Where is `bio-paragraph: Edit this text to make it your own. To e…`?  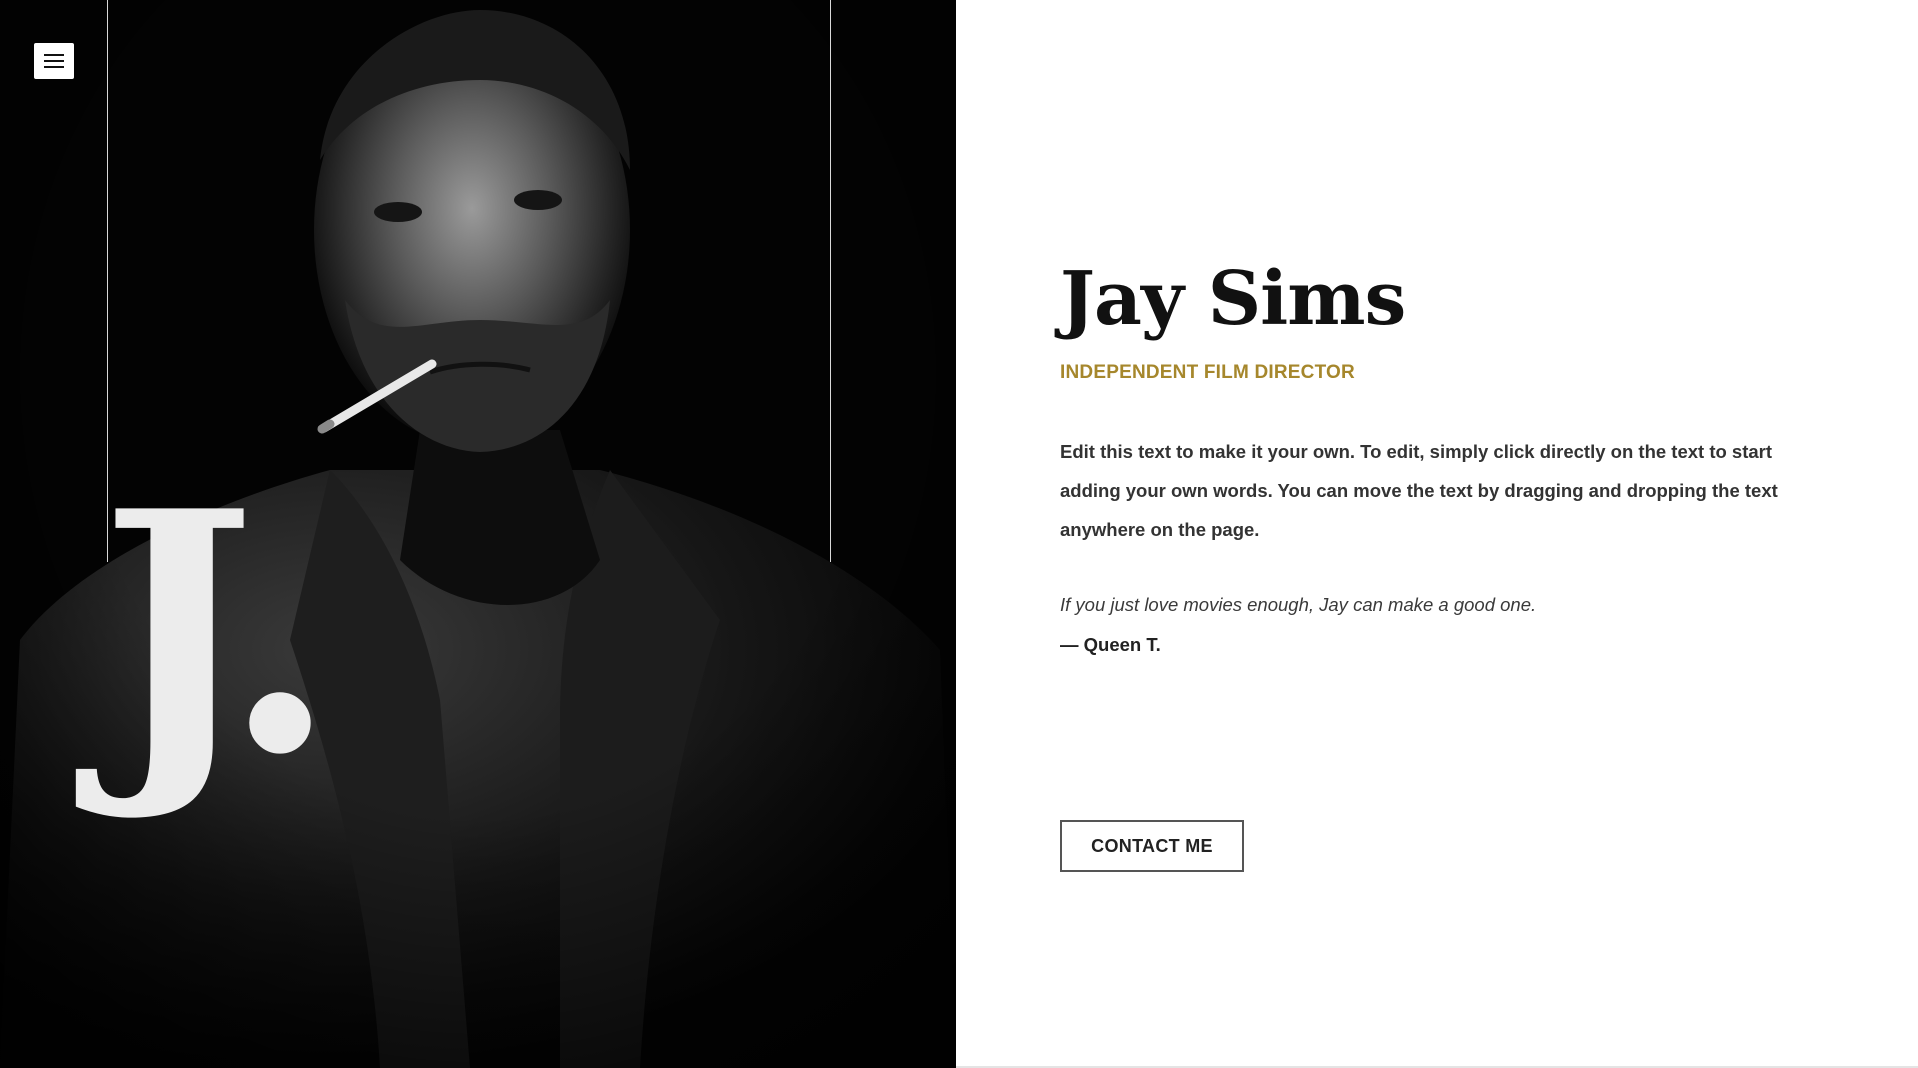 bio-paragraph: Edit this text to make it your own. To e… is located at coordinates (1419, 490).